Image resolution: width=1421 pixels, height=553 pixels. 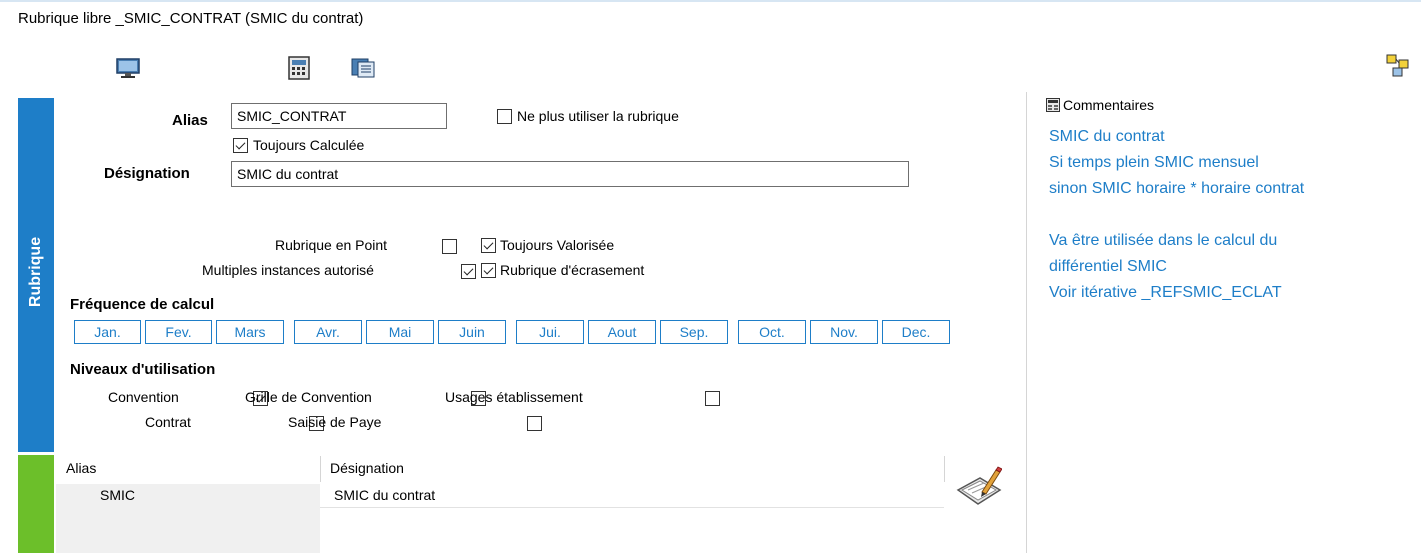 I want to click on month-button: Juin, so click(x=472, y=332).